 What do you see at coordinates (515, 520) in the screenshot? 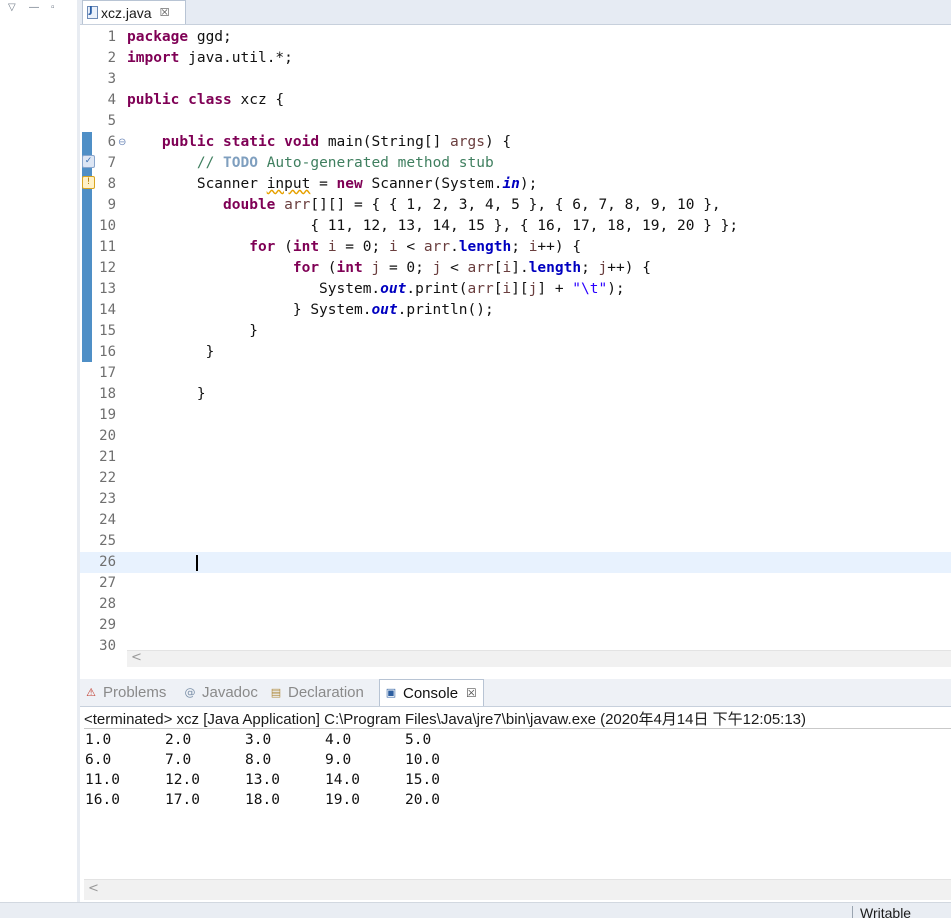
I see `code-line: 24` at bounding box center [515, 520].